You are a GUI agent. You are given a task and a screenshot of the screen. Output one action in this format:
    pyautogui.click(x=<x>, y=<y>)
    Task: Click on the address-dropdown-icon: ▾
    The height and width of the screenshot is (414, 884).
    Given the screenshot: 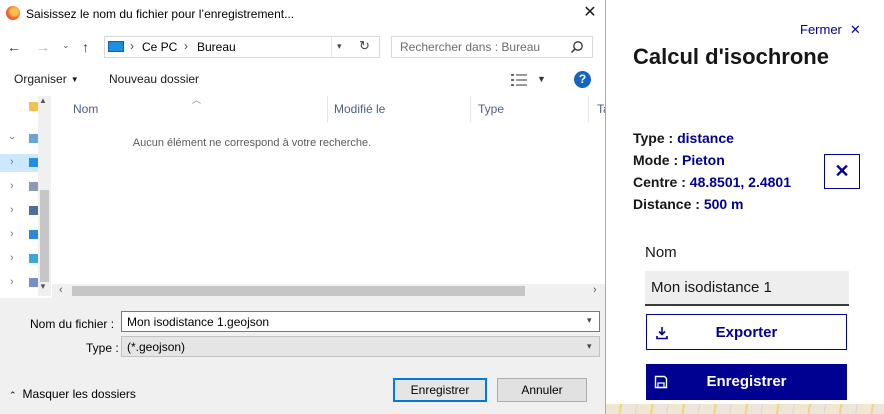 What is the action you would take?
    pyautogui.click(x=339, y=46)
    